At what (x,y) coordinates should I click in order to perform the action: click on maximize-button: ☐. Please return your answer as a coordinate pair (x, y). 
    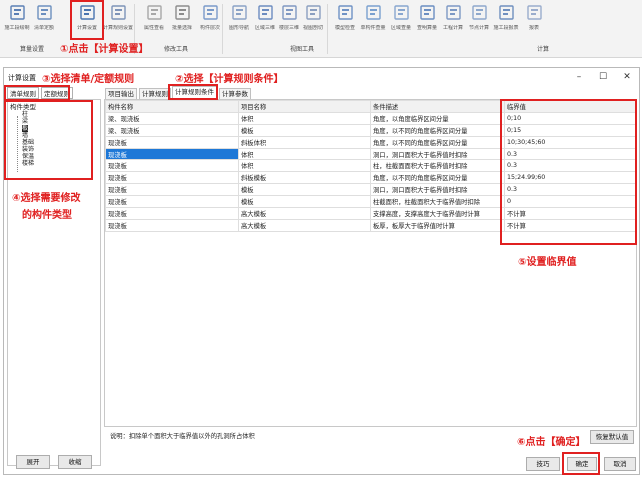
    Looking at the image, I should click on (603, 77).